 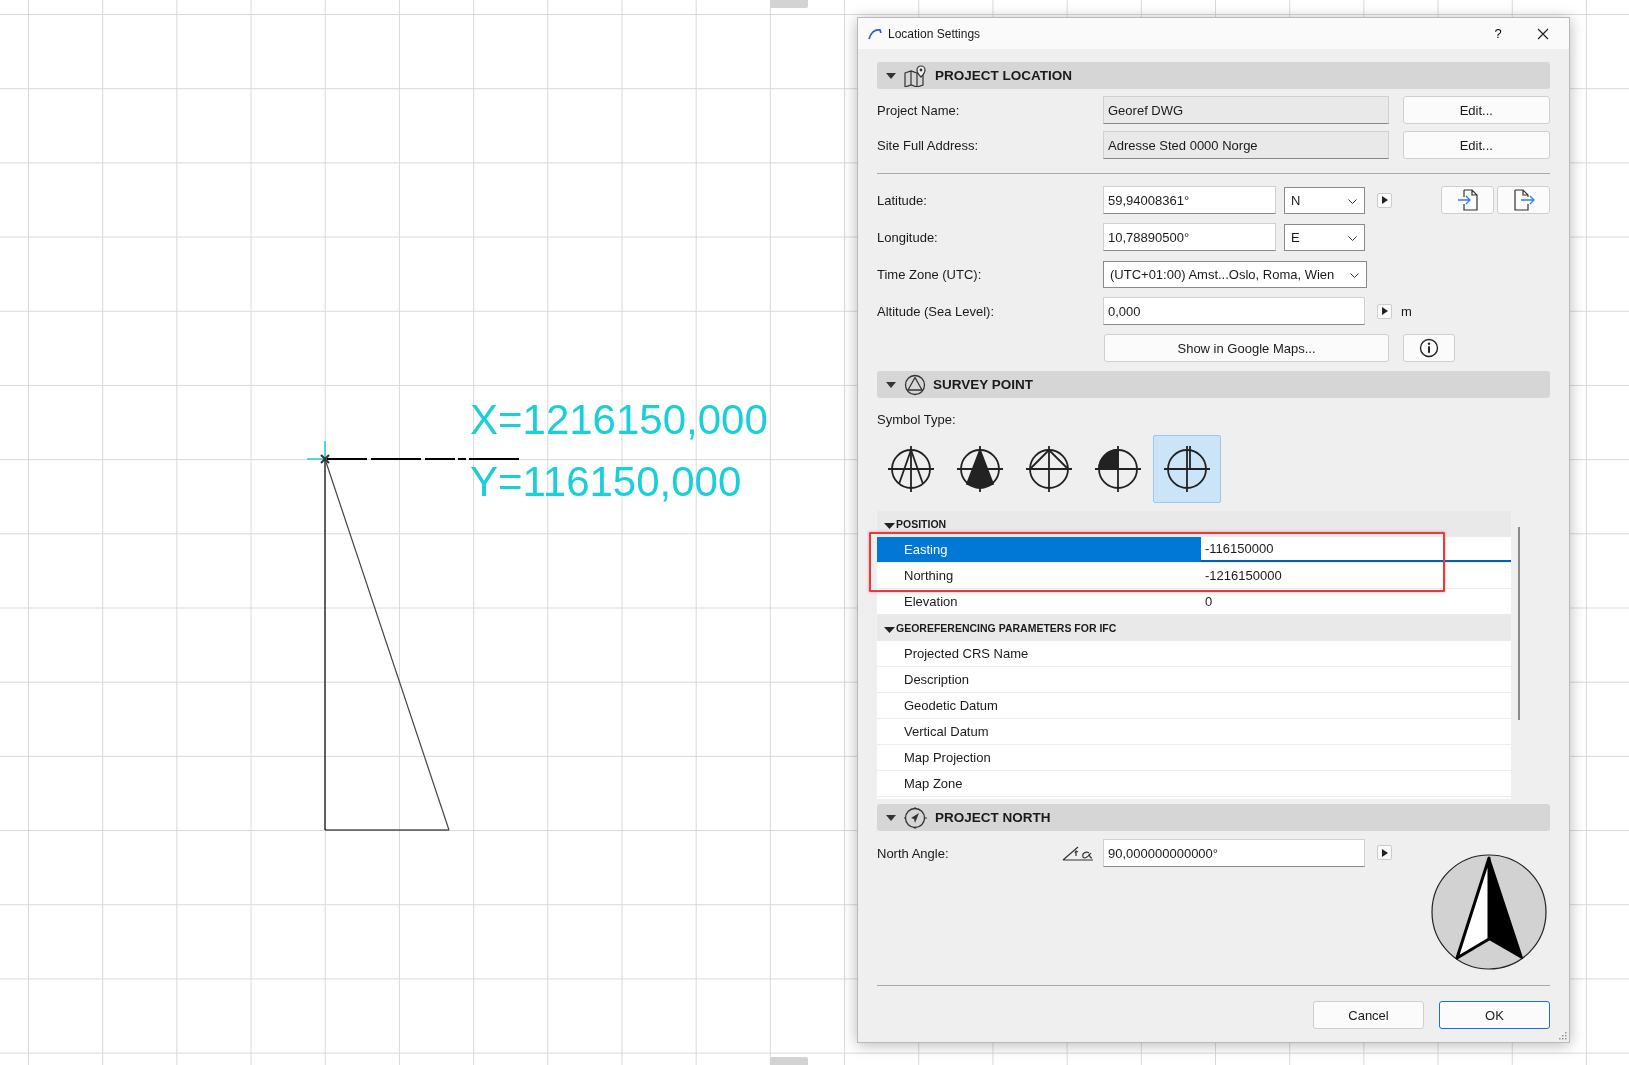 I want to click on property-value: 0, so click(x=1209, y=601).